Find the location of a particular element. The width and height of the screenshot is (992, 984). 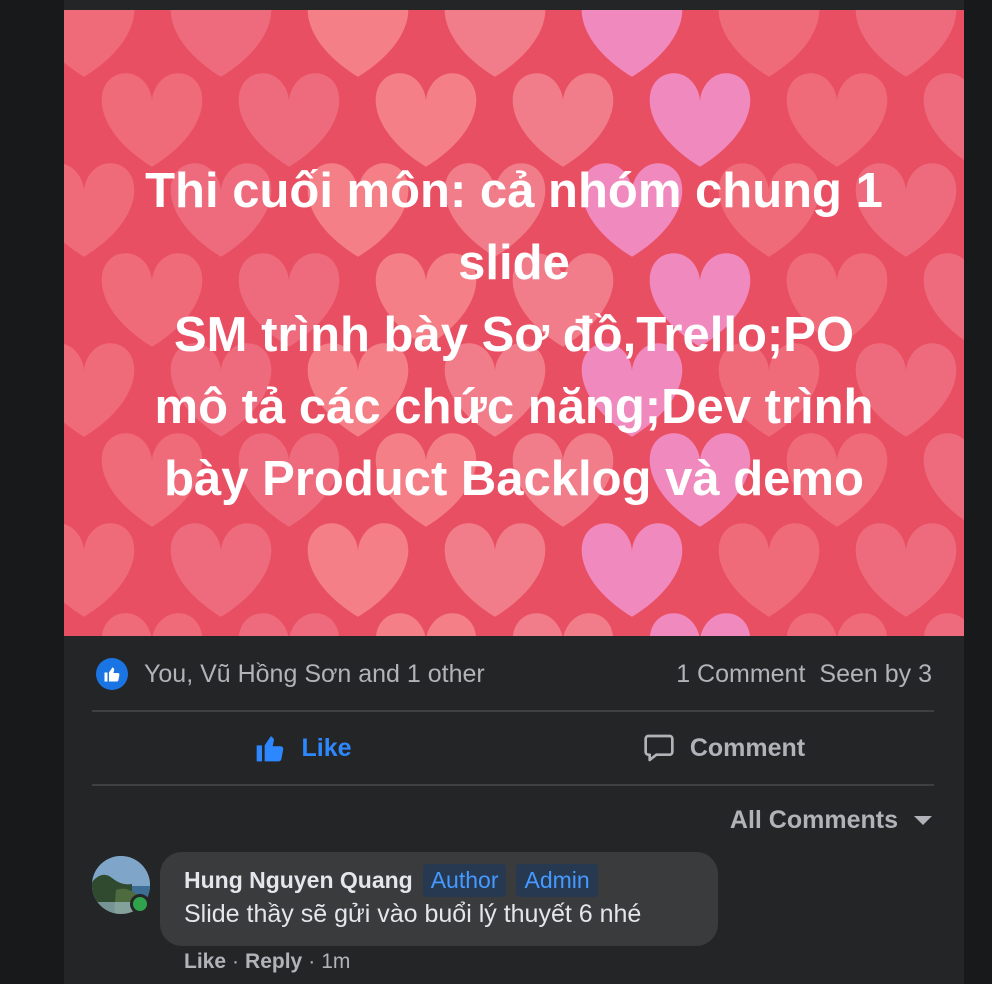

comment-button: Comment is located at coordinates (723, 748).